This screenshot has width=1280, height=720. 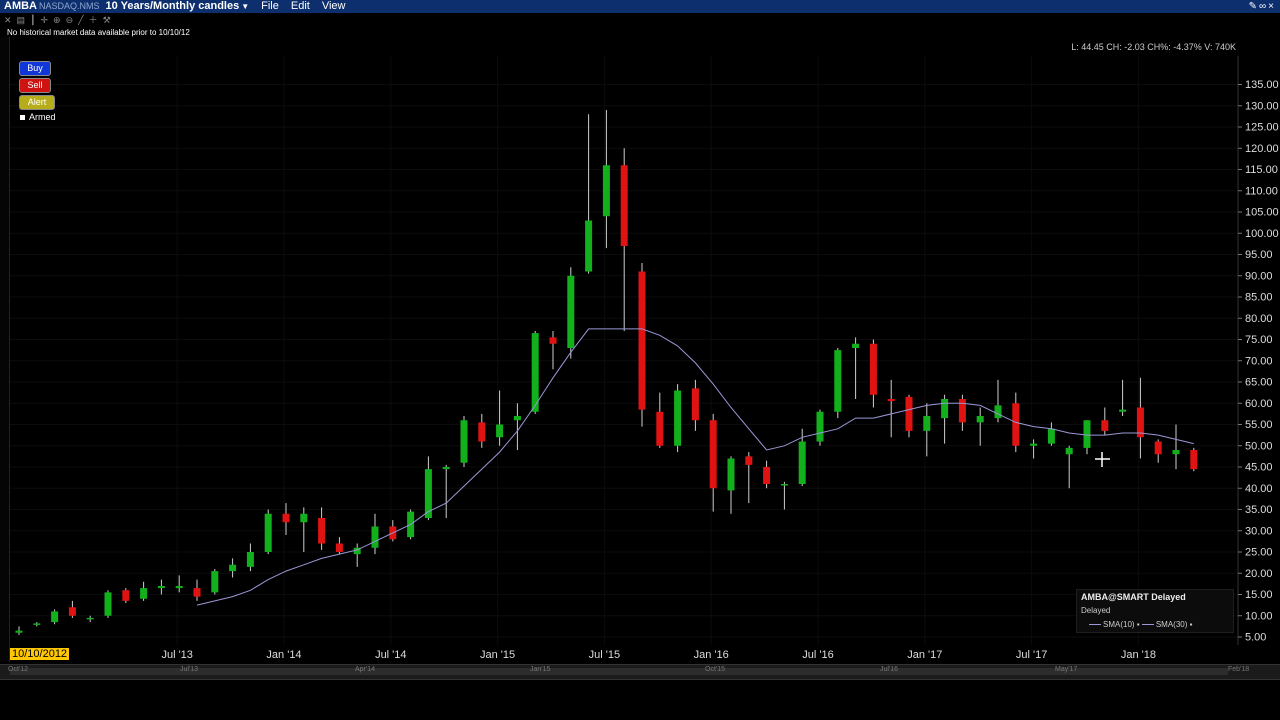 I want to click on sell-button: Sell, so click(x=35, y=85).